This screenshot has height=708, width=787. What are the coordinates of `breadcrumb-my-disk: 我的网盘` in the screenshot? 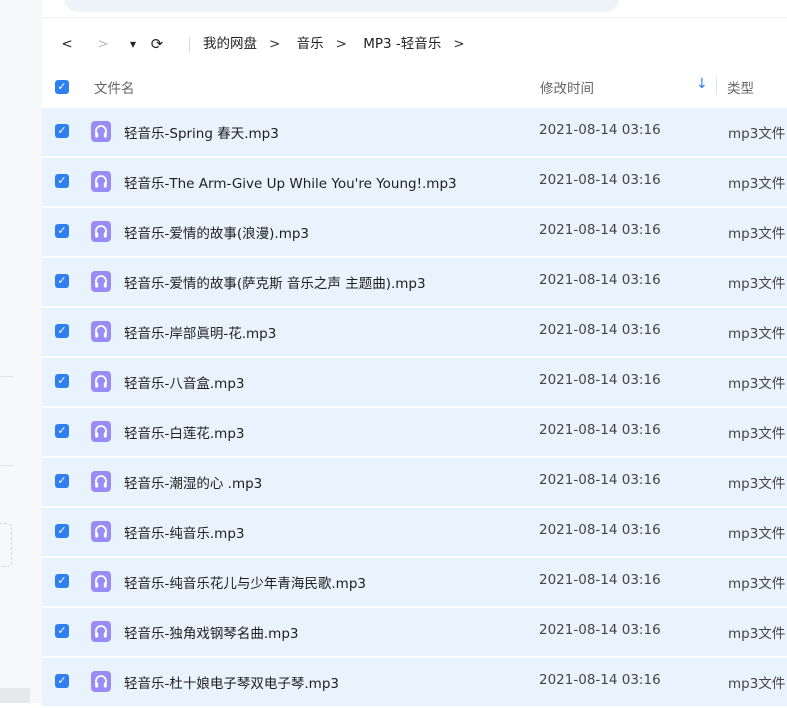 It's located at (230, 44).